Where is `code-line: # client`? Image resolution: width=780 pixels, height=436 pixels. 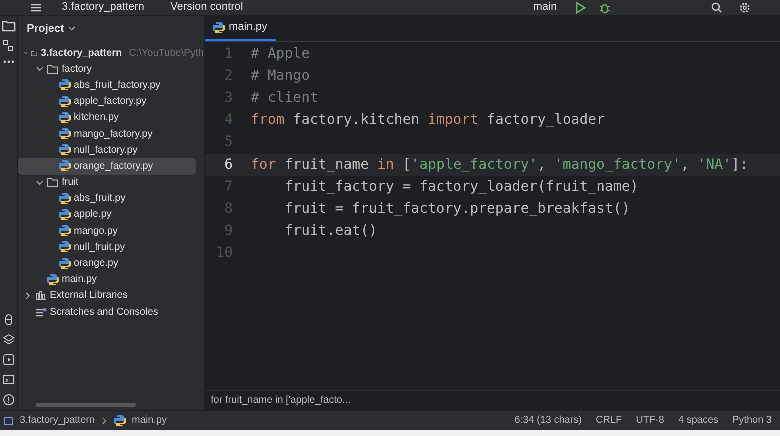 code-line: # client is located at coordinates (284, 98).